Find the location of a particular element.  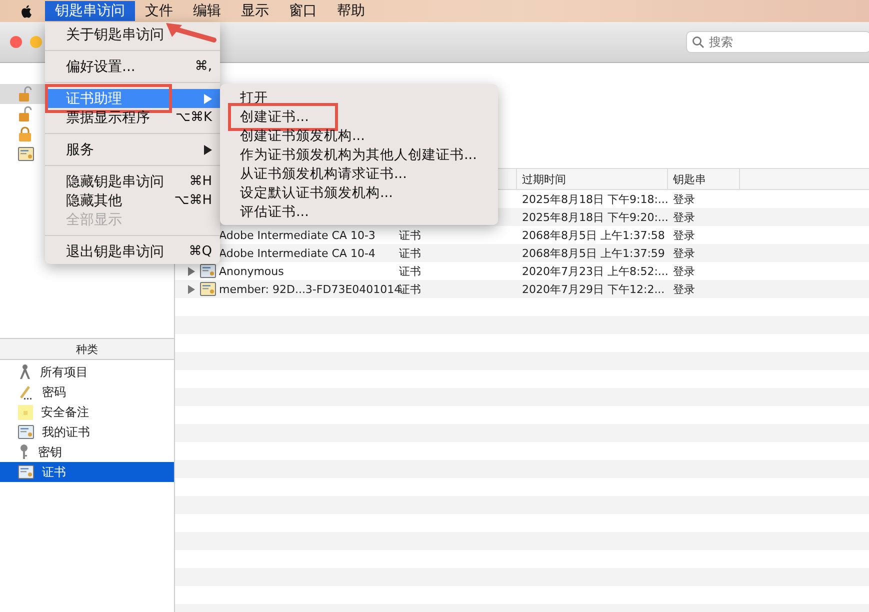

table-cell: Adobe Intermediate CA 10-3 is located at coordinates (297, 235).